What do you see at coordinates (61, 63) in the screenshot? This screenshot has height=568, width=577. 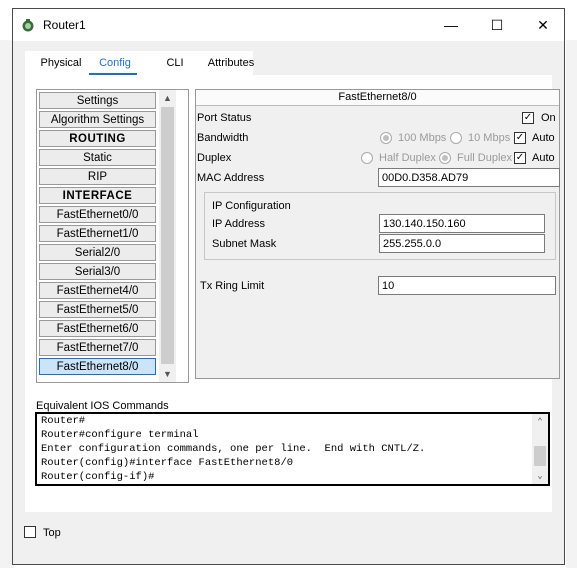 I see `tab-physical: Physical` at bounding box center [61, 63].